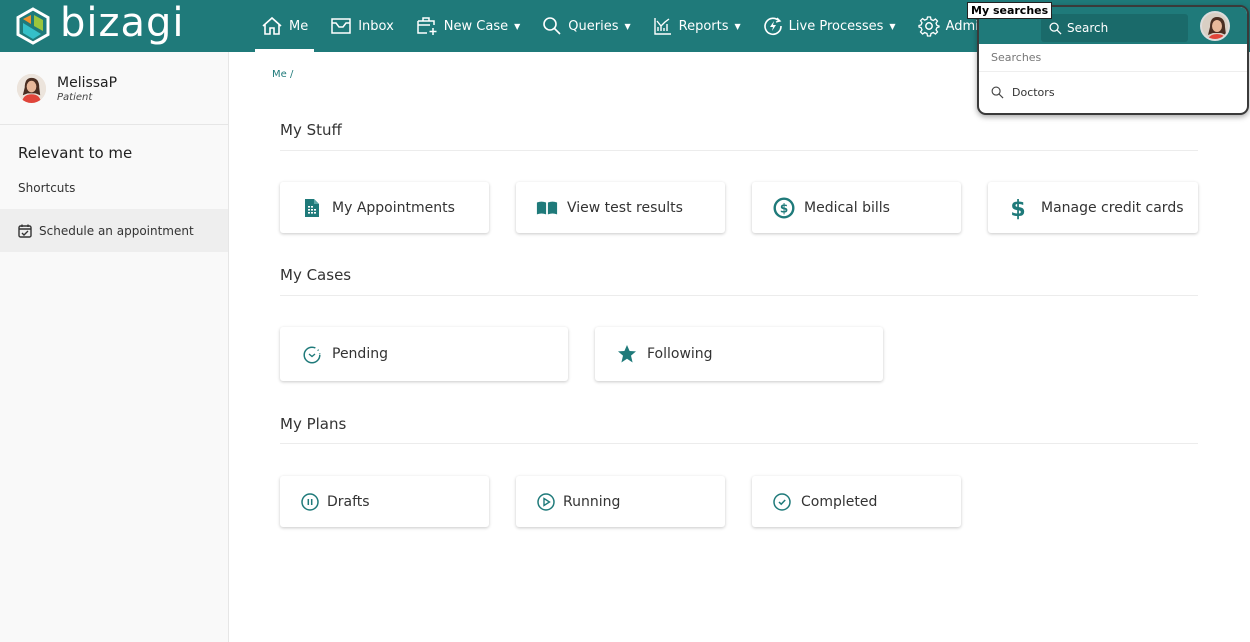  What do you see at coordinates (836, 26) in the screenshot?
I see `nav-label: Live Processes` at bounding box center [836, 26].